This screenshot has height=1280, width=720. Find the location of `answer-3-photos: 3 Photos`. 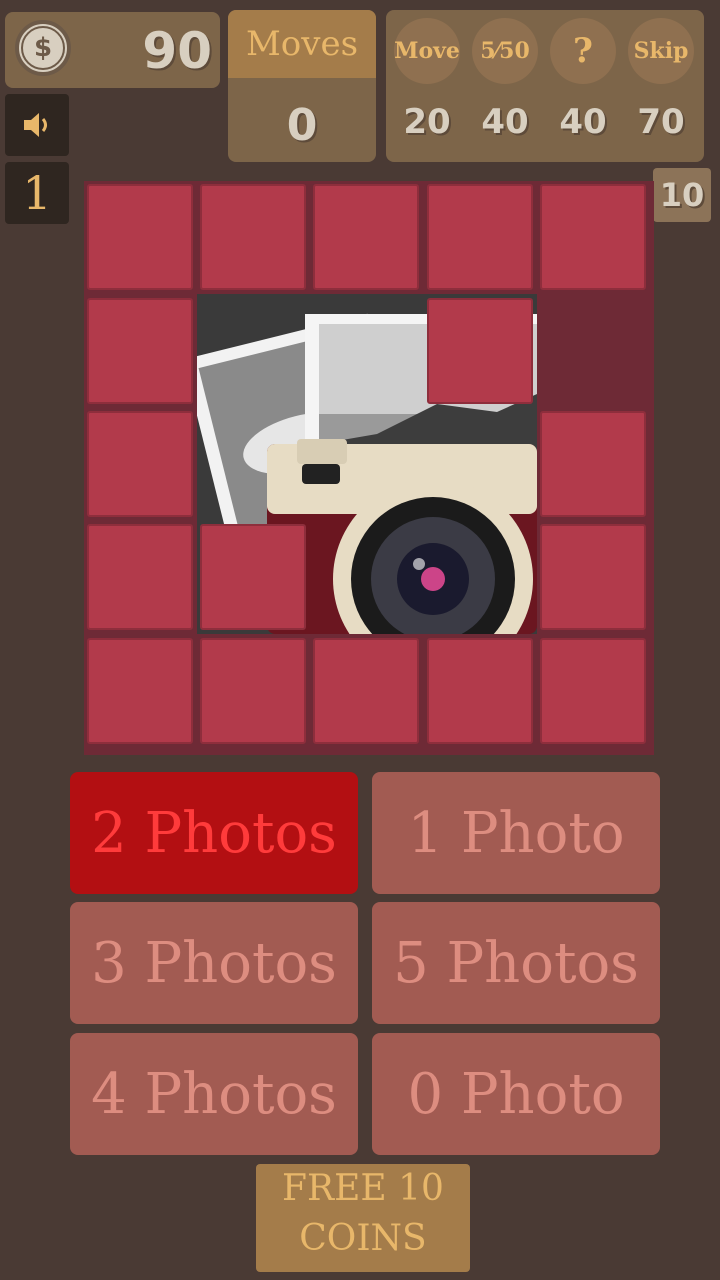

answer-3-photos: 3 Photos is located at coordinates (214, 963).